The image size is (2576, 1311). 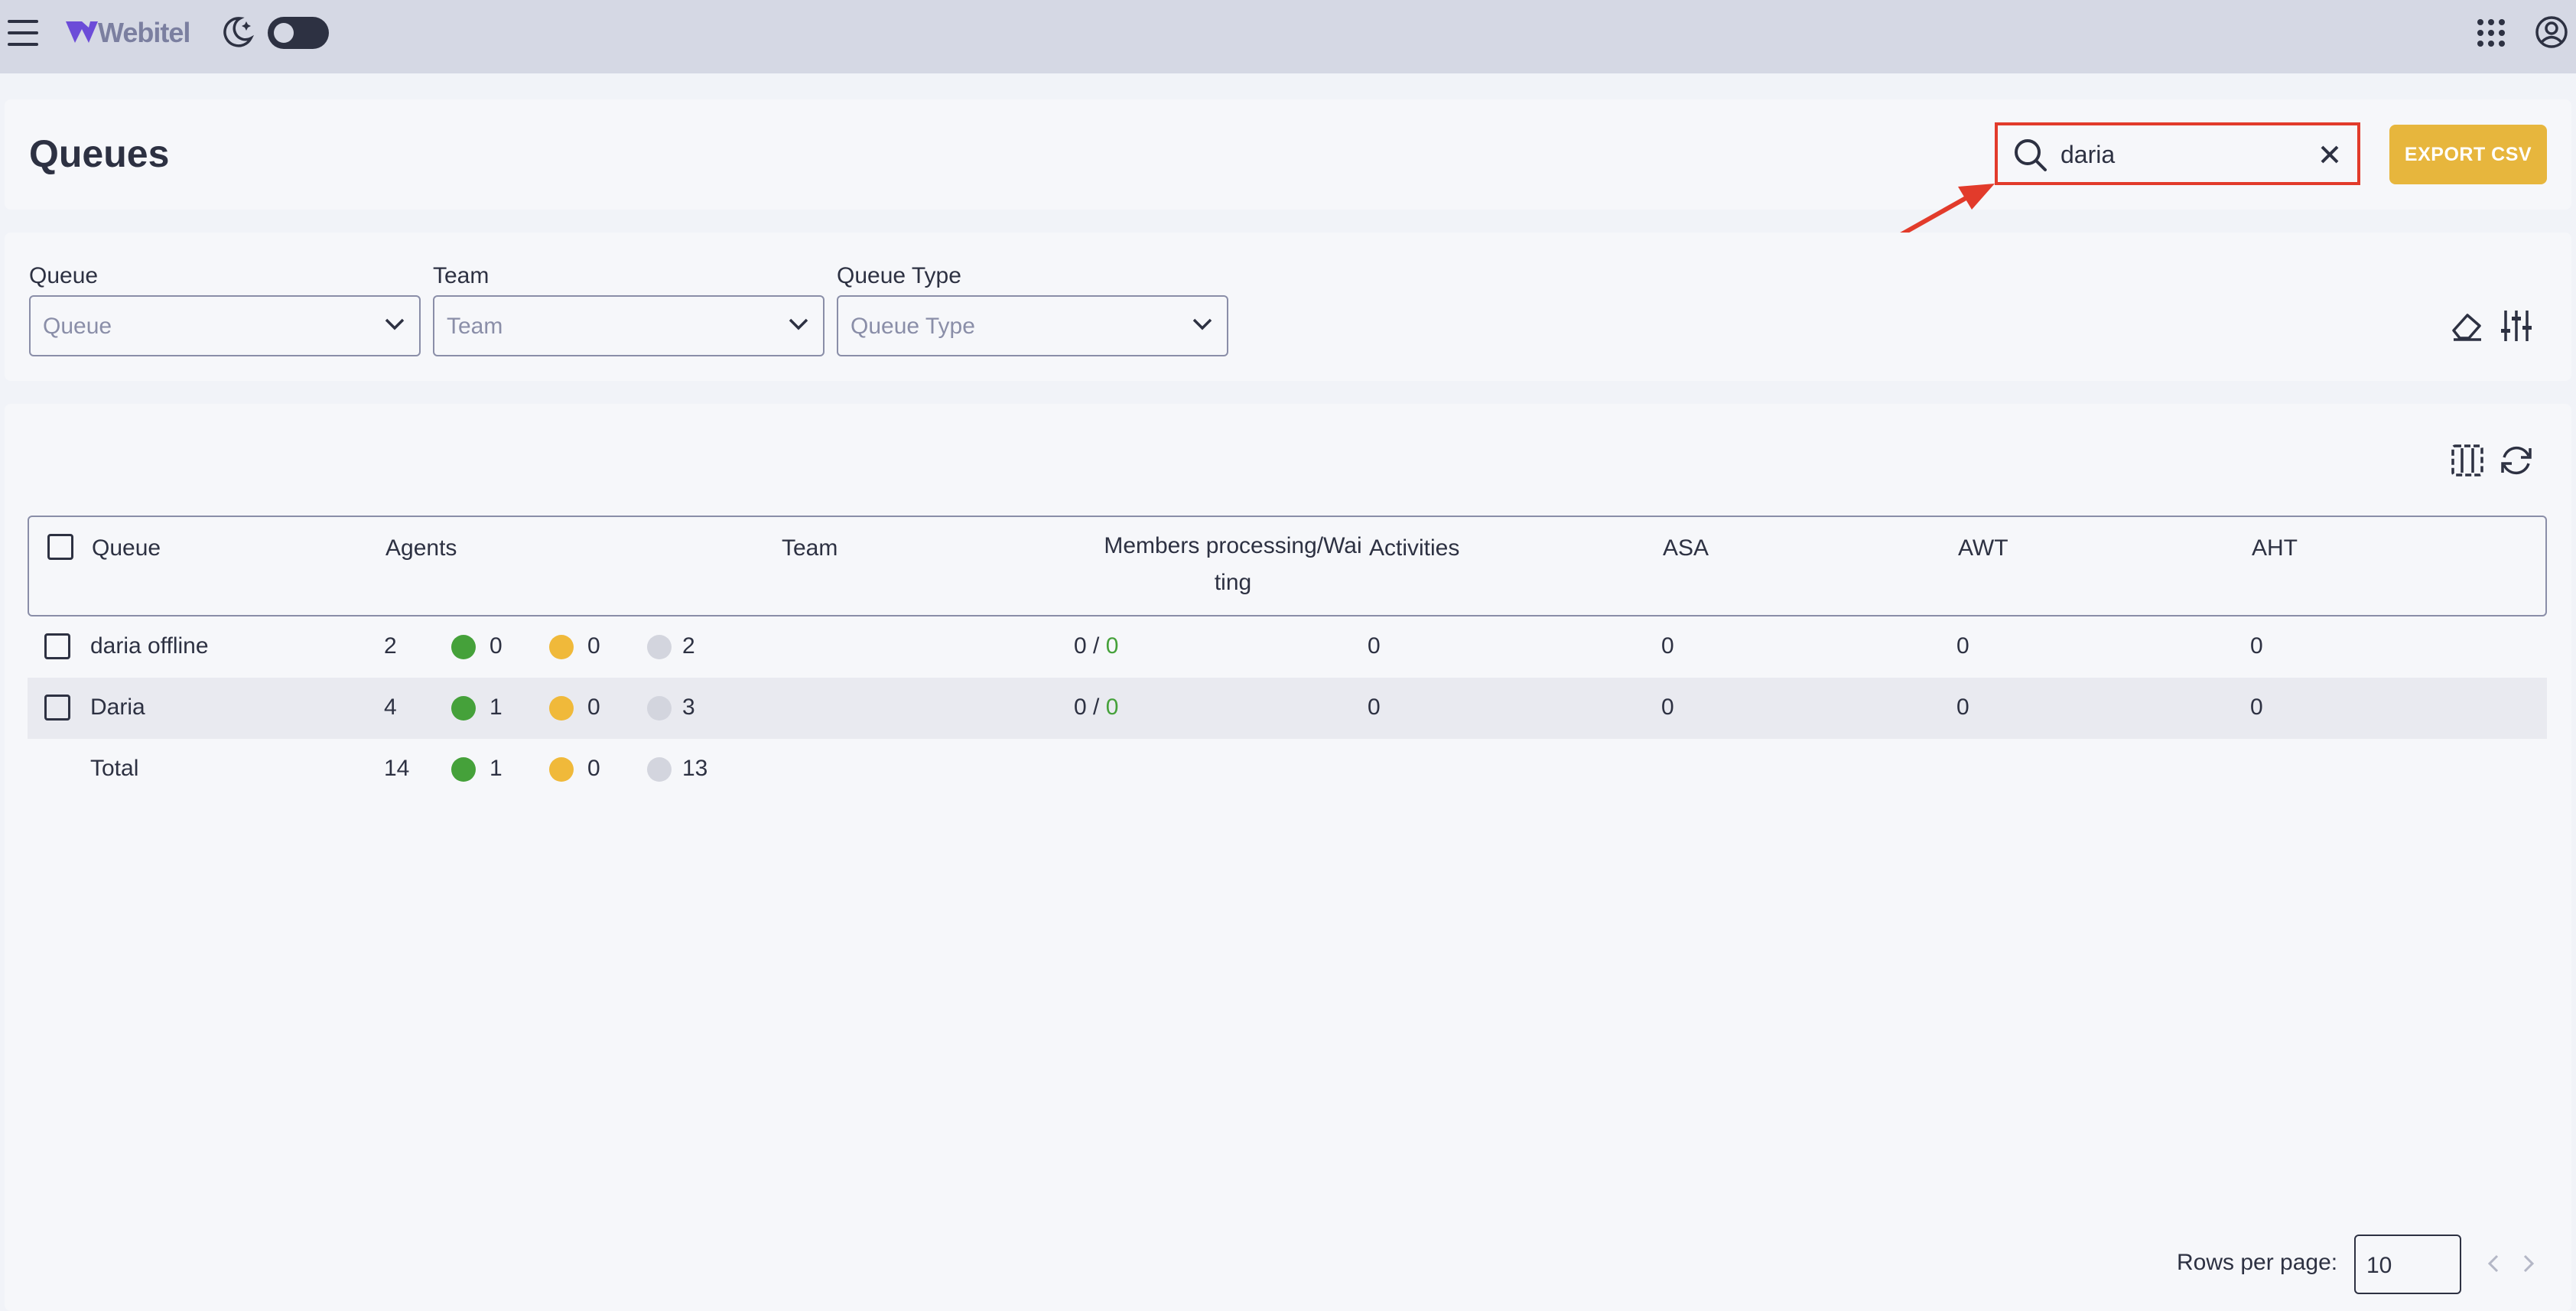 I want to click on column-header-members-line2: ting, so click(x=1233, y=583).